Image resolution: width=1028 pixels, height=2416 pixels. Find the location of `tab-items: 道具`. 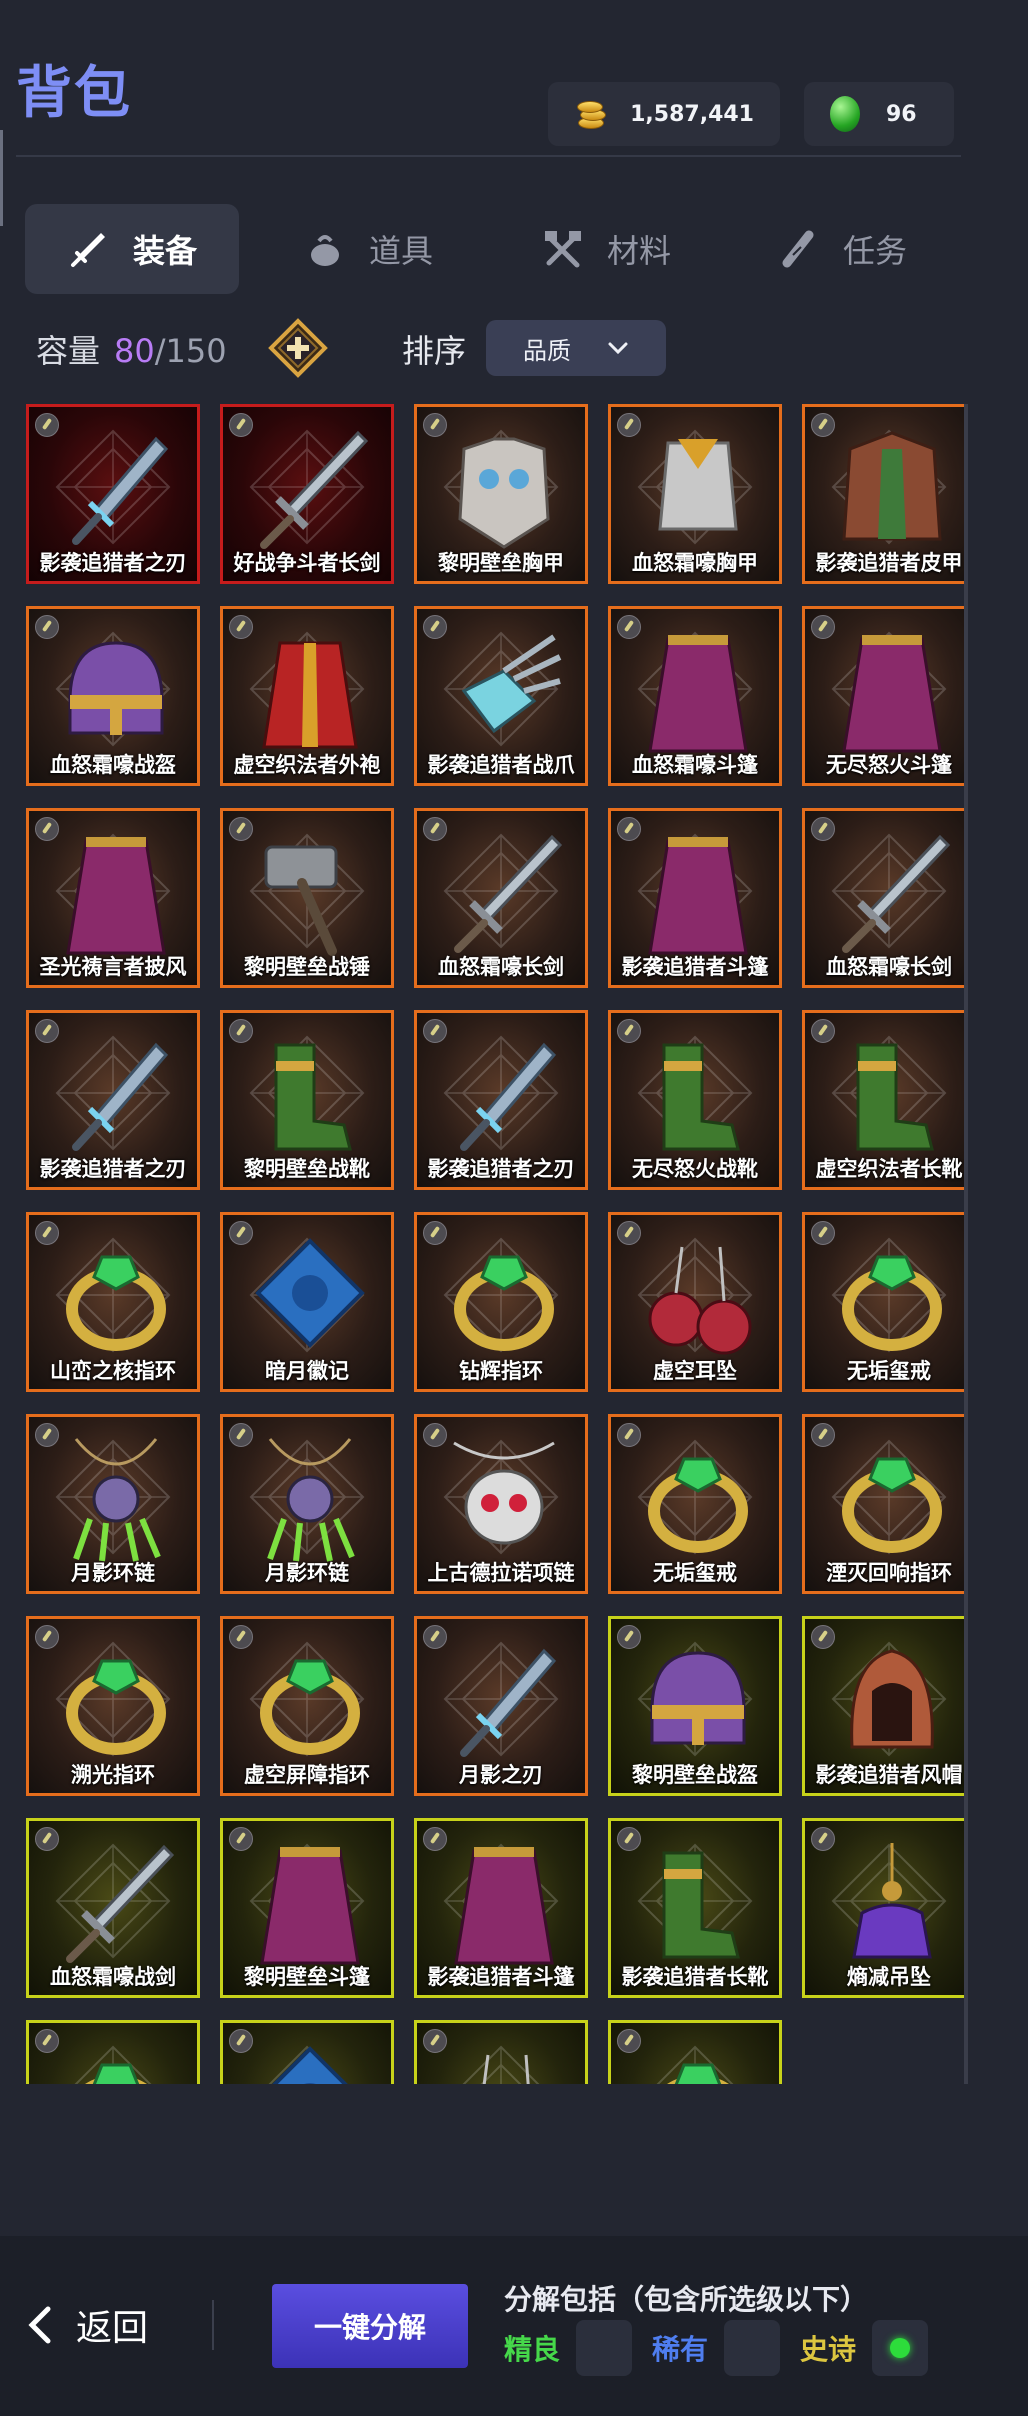

tab-items: 道具 is located at coordinates (368, 249).